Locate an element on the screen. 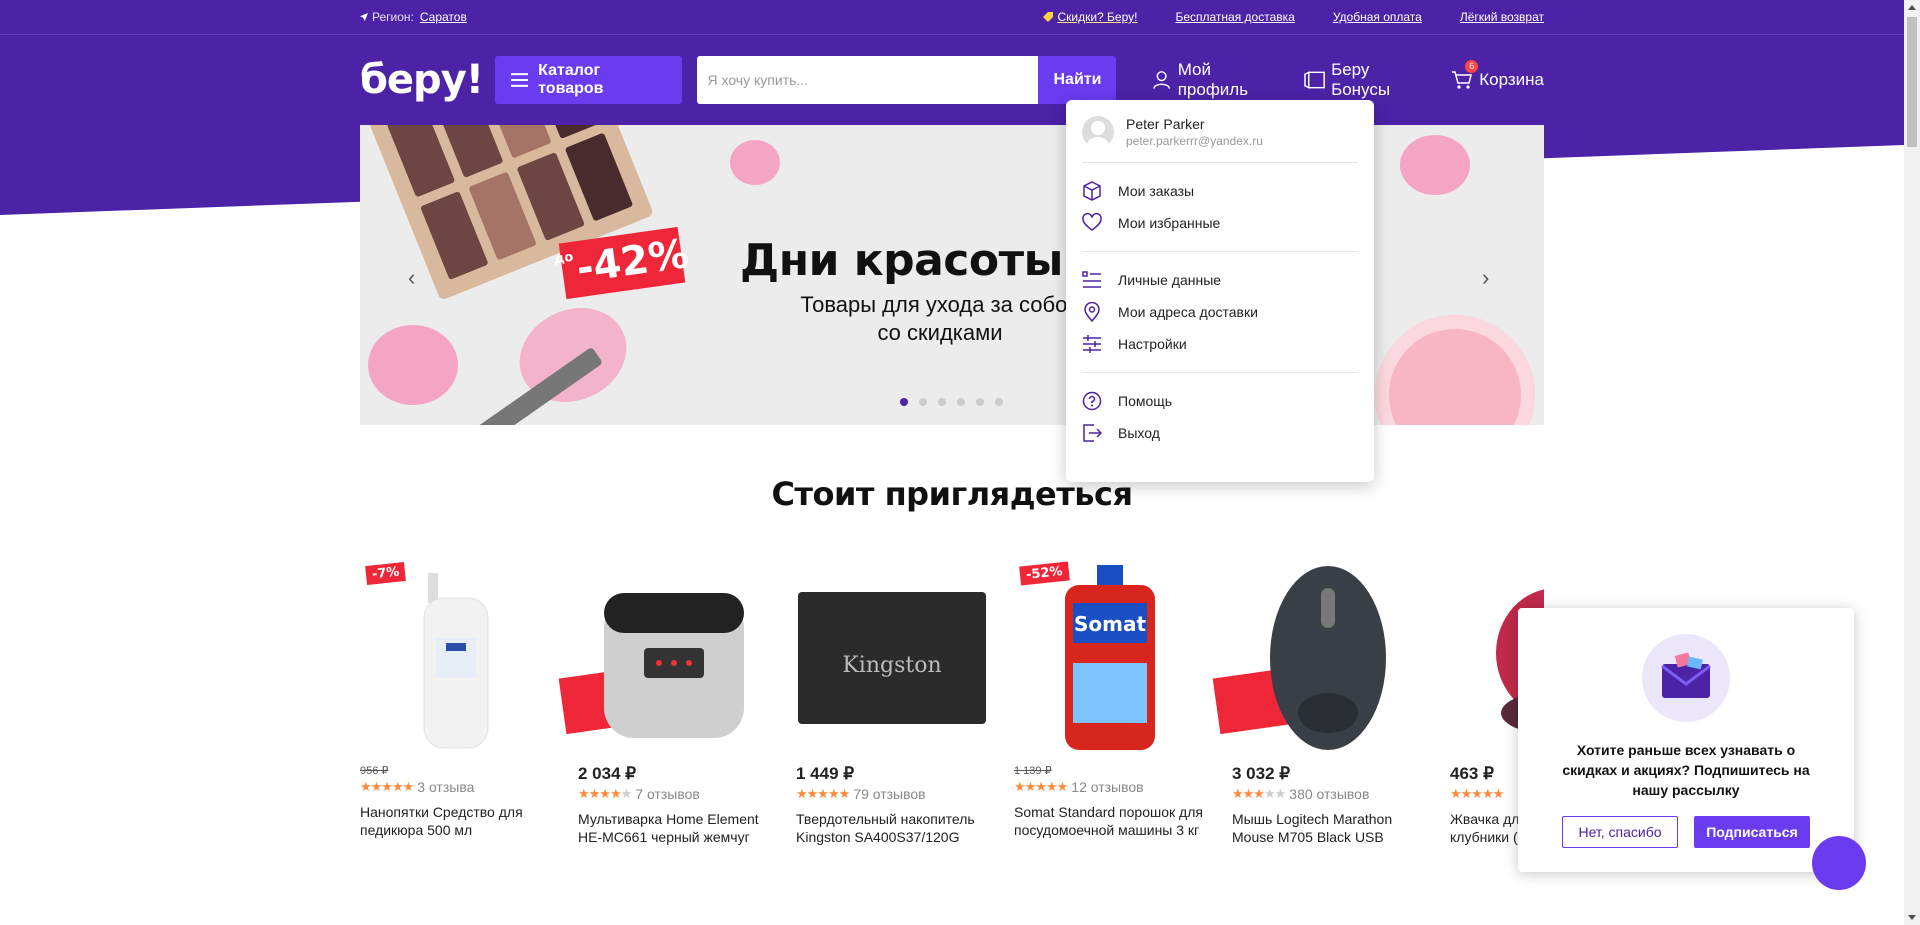 This screenshot has height=925, width=1920. menu-item-label: Мои адреса доставки is located at coordinates (1188, 312).